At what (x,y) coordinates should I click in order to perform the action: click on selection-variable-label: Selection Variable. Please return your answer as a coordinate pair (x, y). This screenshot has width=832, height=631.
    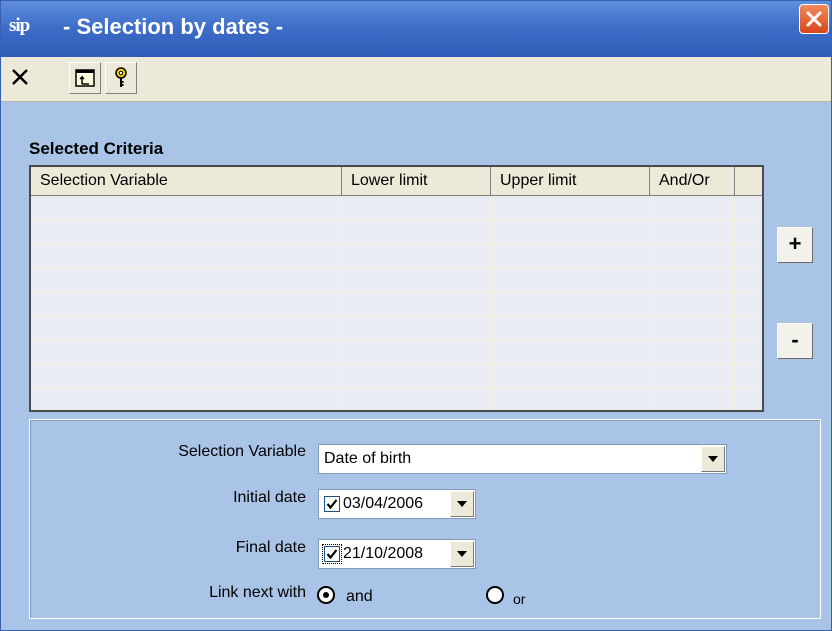
    Looking at the image, I should click on (242, 451).